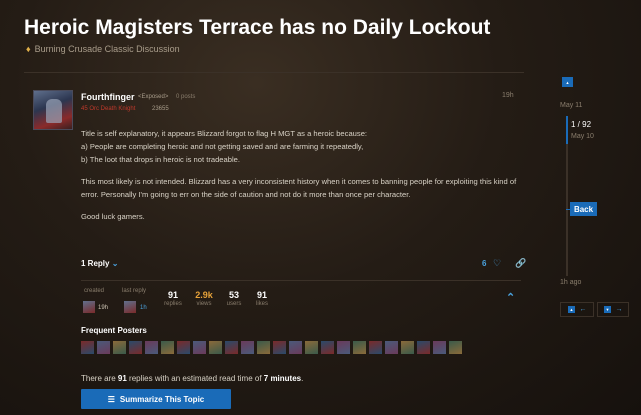 The width and height of the screenshot is (641, 415). I want to click on views-label: views, so click(204, 304).